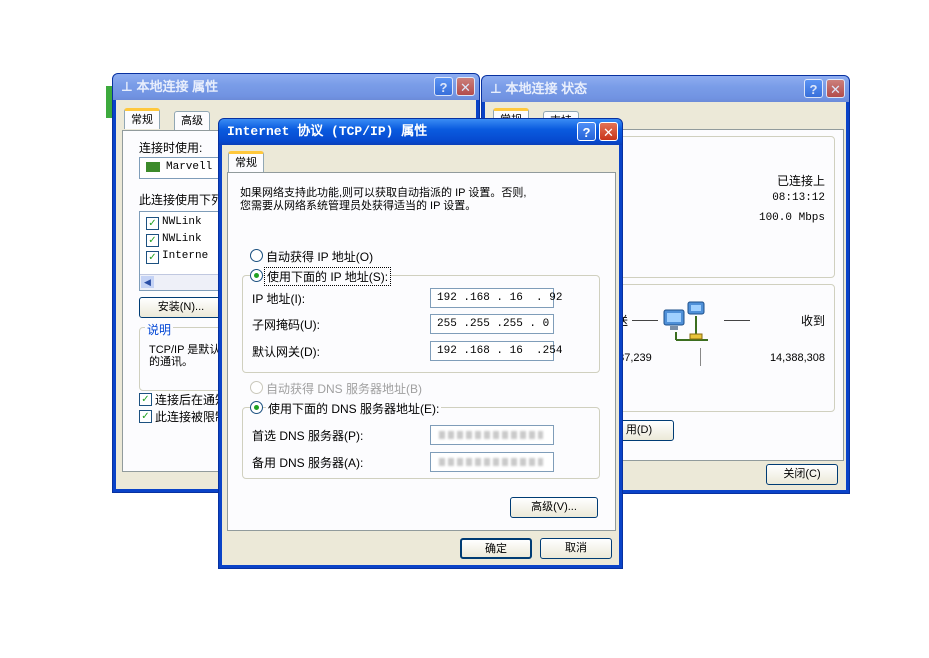  I want to click on items-label: 此连接使用下列, so click(181, 200).